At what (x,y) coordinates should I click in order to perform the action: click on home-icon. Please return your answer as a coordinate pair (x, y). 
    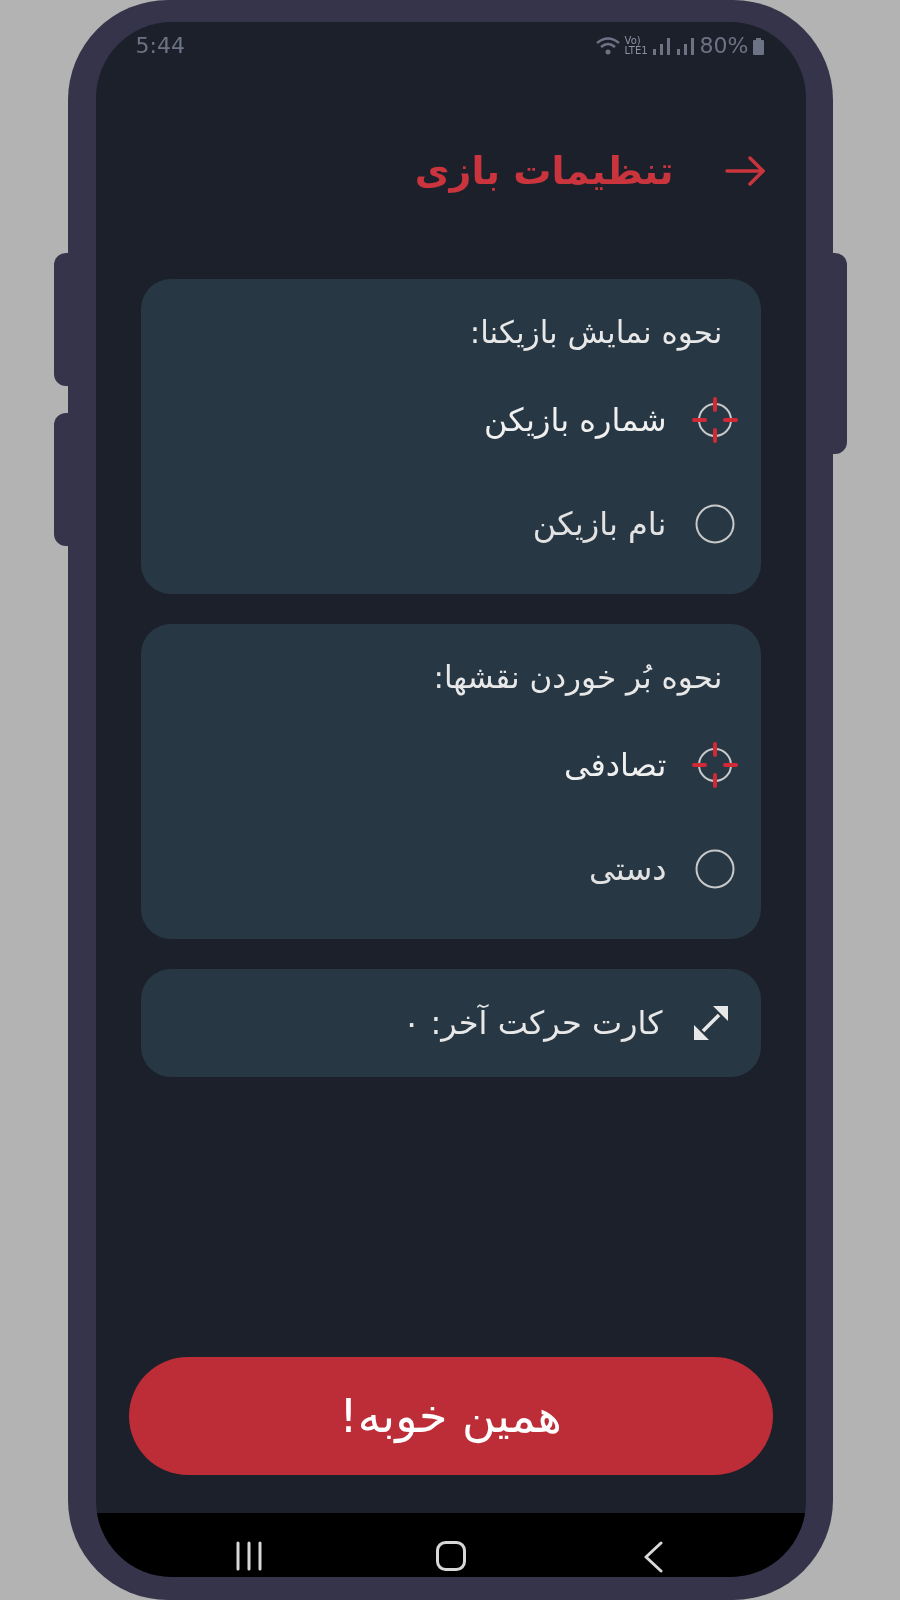
    Looking at the image, I should click on (450, 1556).